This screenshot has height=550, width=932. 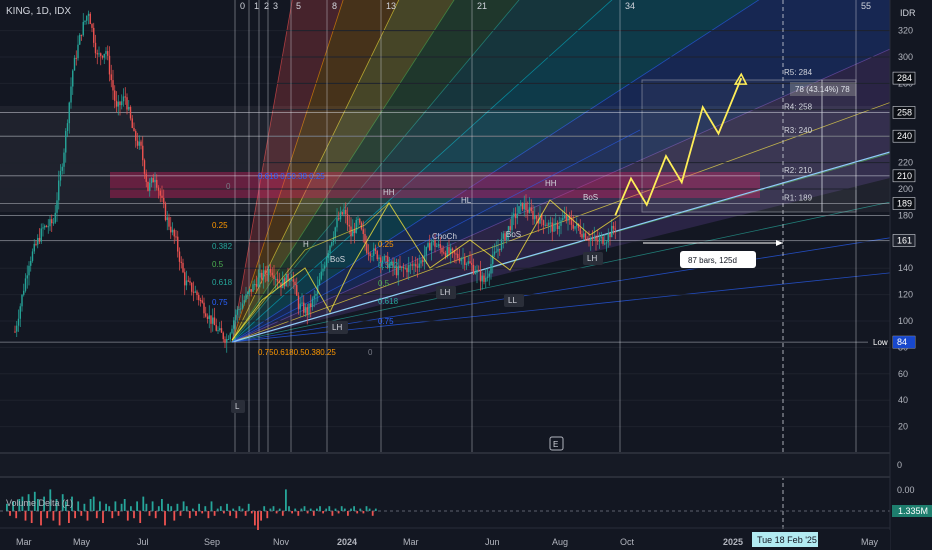 What do you see at coordinates (386, 321) in the screenshot?
I see `fib-level-label: 0.75` at bounding box center [386, 321].